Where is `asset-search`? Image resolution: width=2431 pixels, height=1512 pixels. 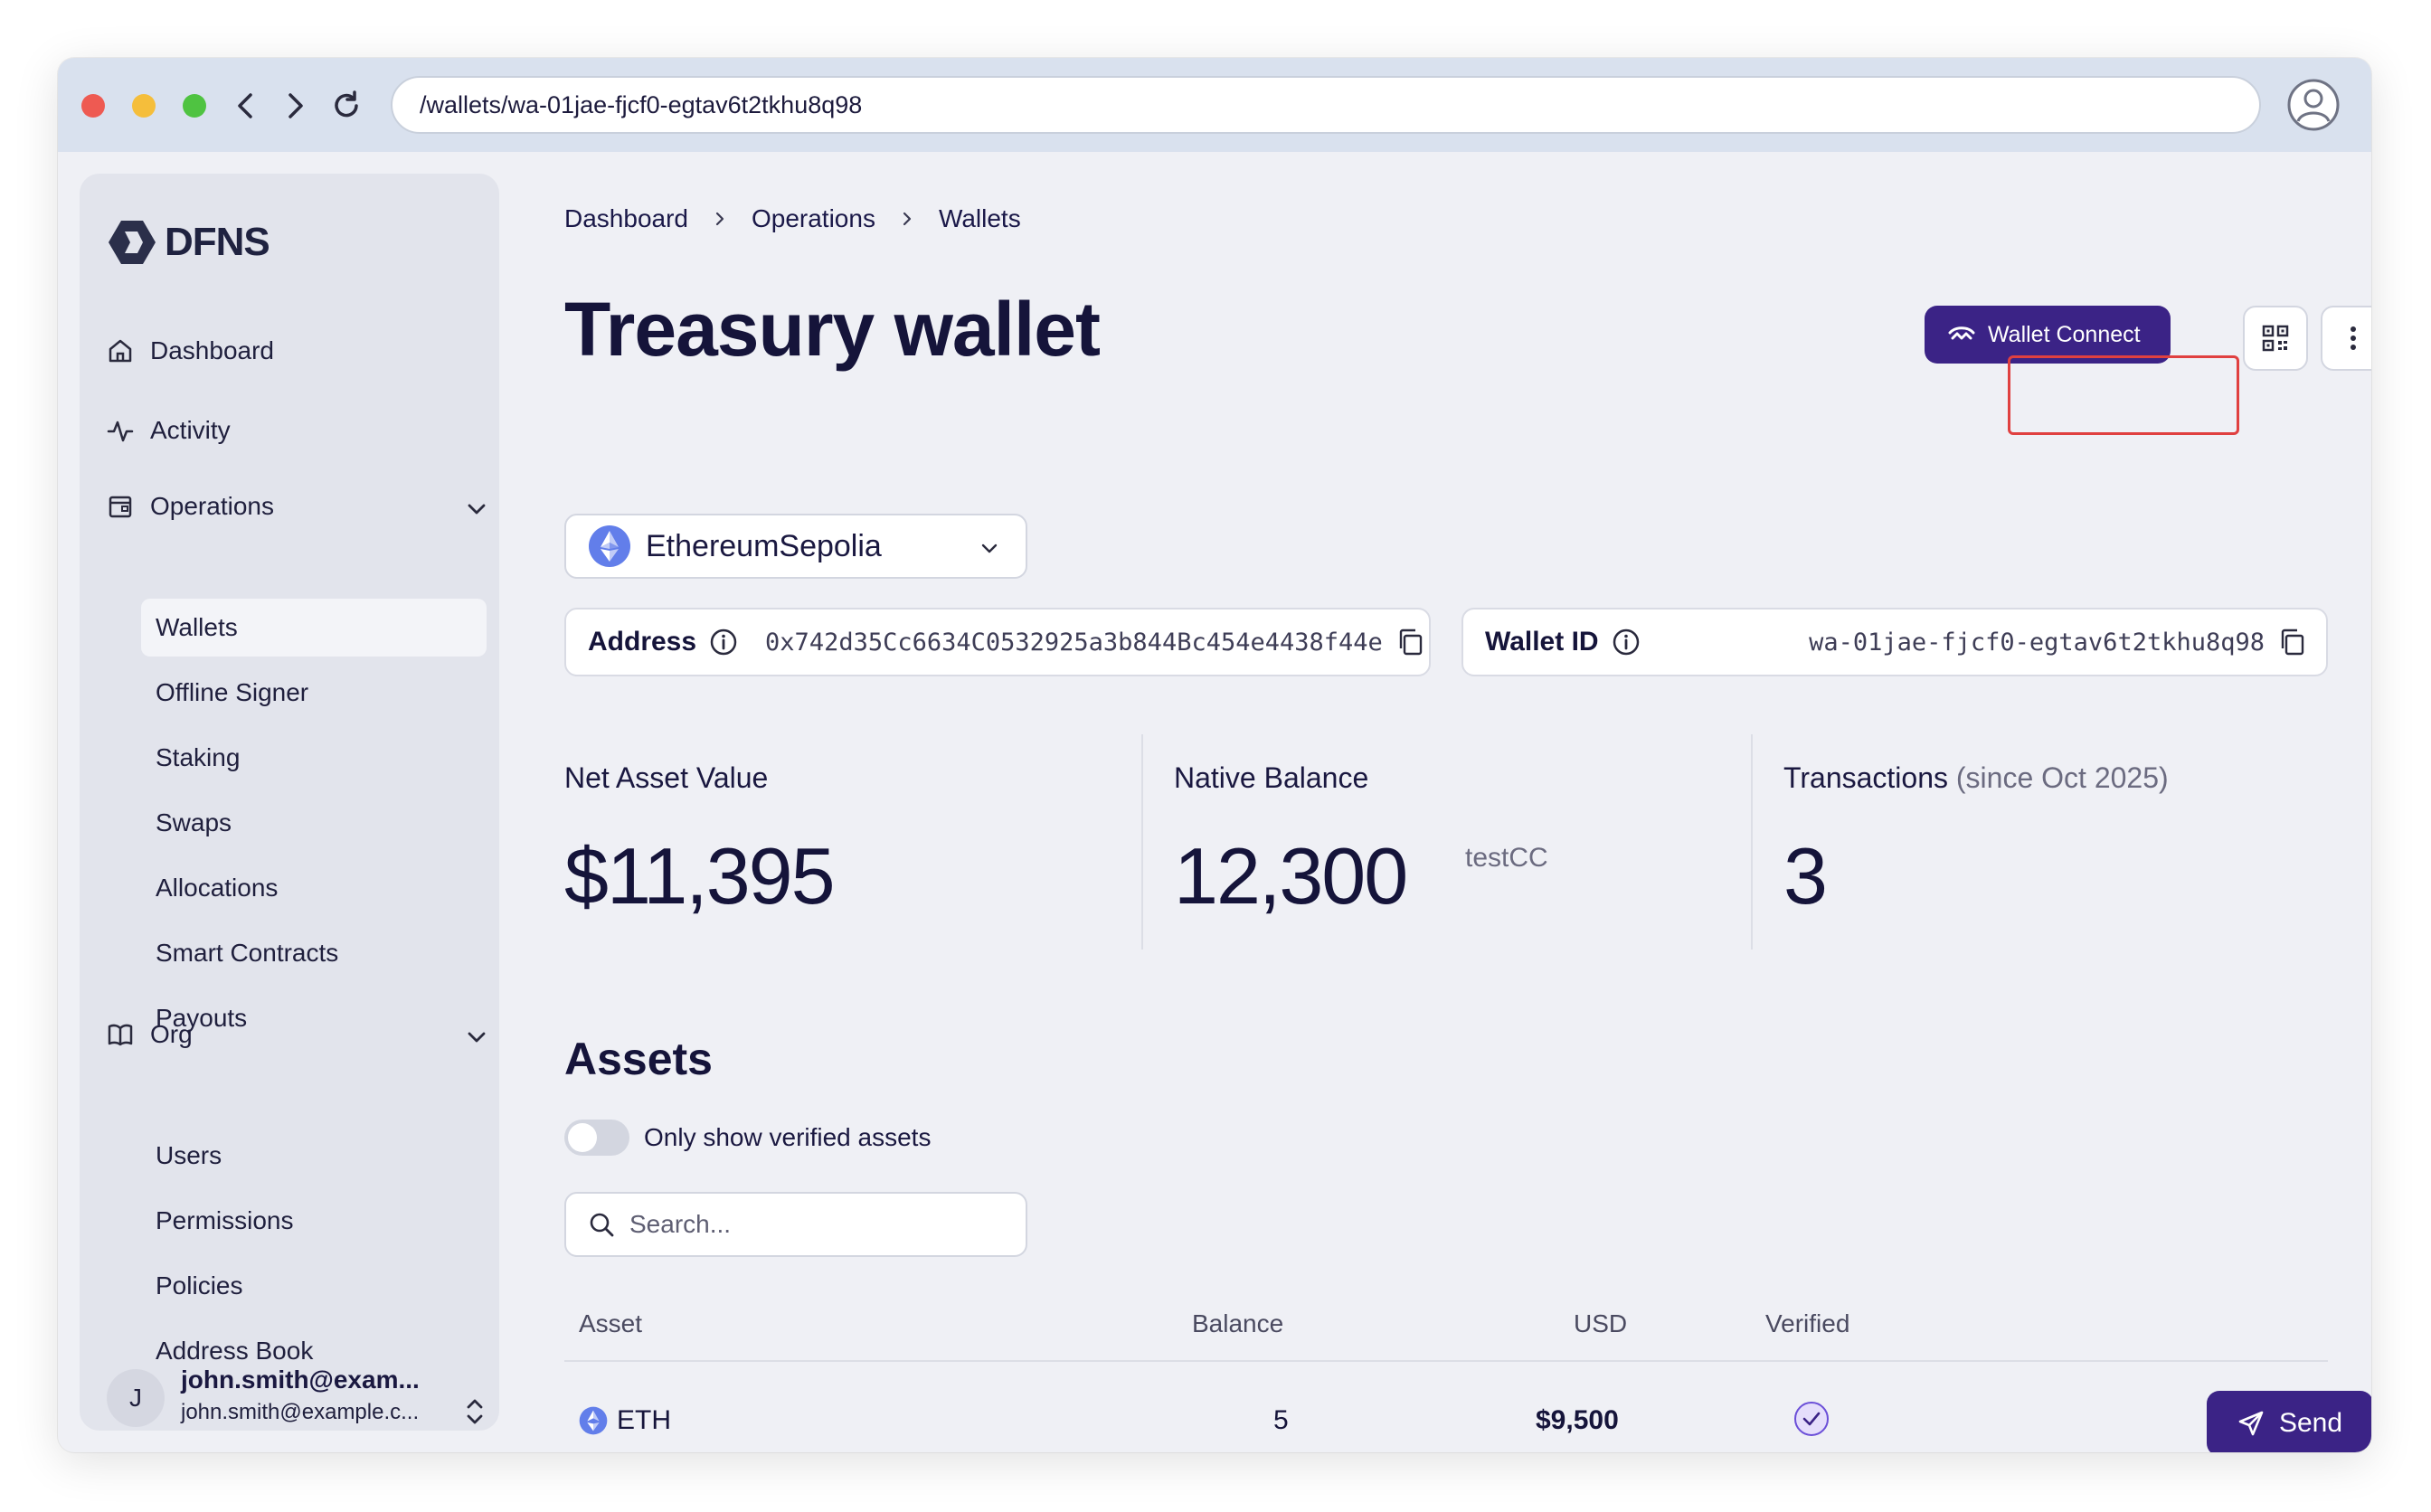 asset-search is located at coordinates (795, 1224).